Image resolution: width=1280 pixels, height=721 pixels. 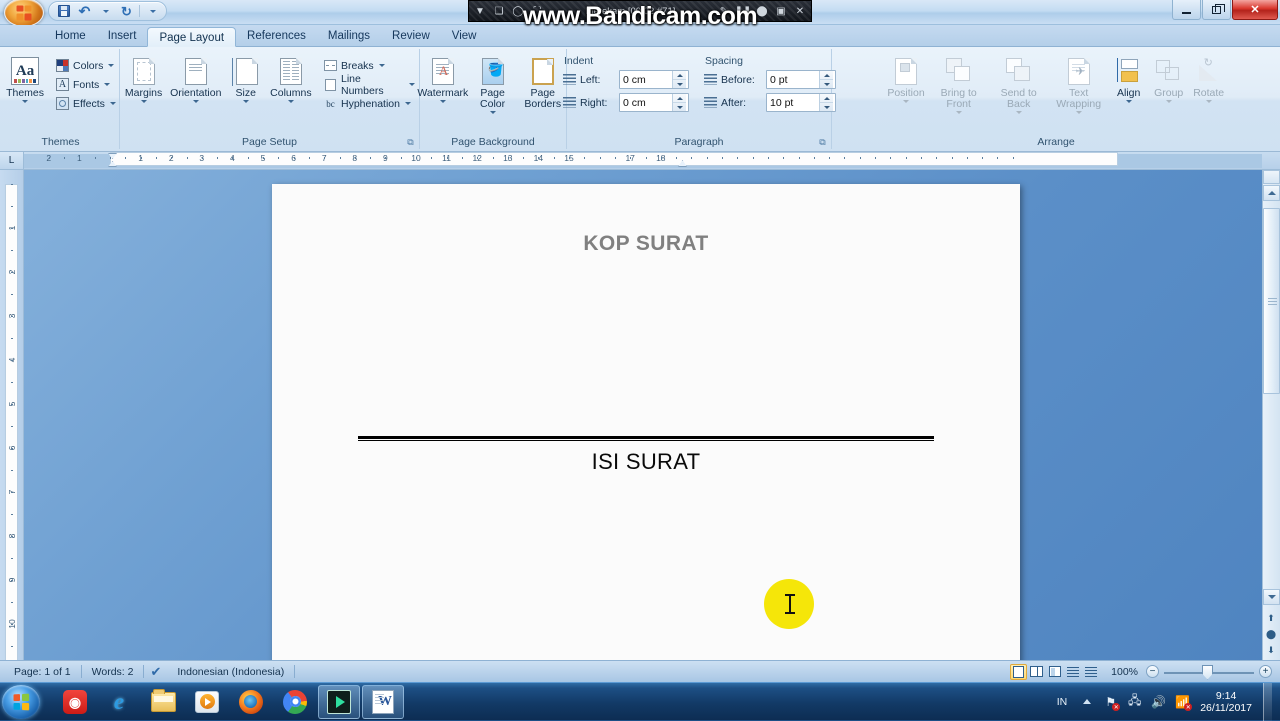 I want to click on redo-button: ↻, so click(x=126, y=11).